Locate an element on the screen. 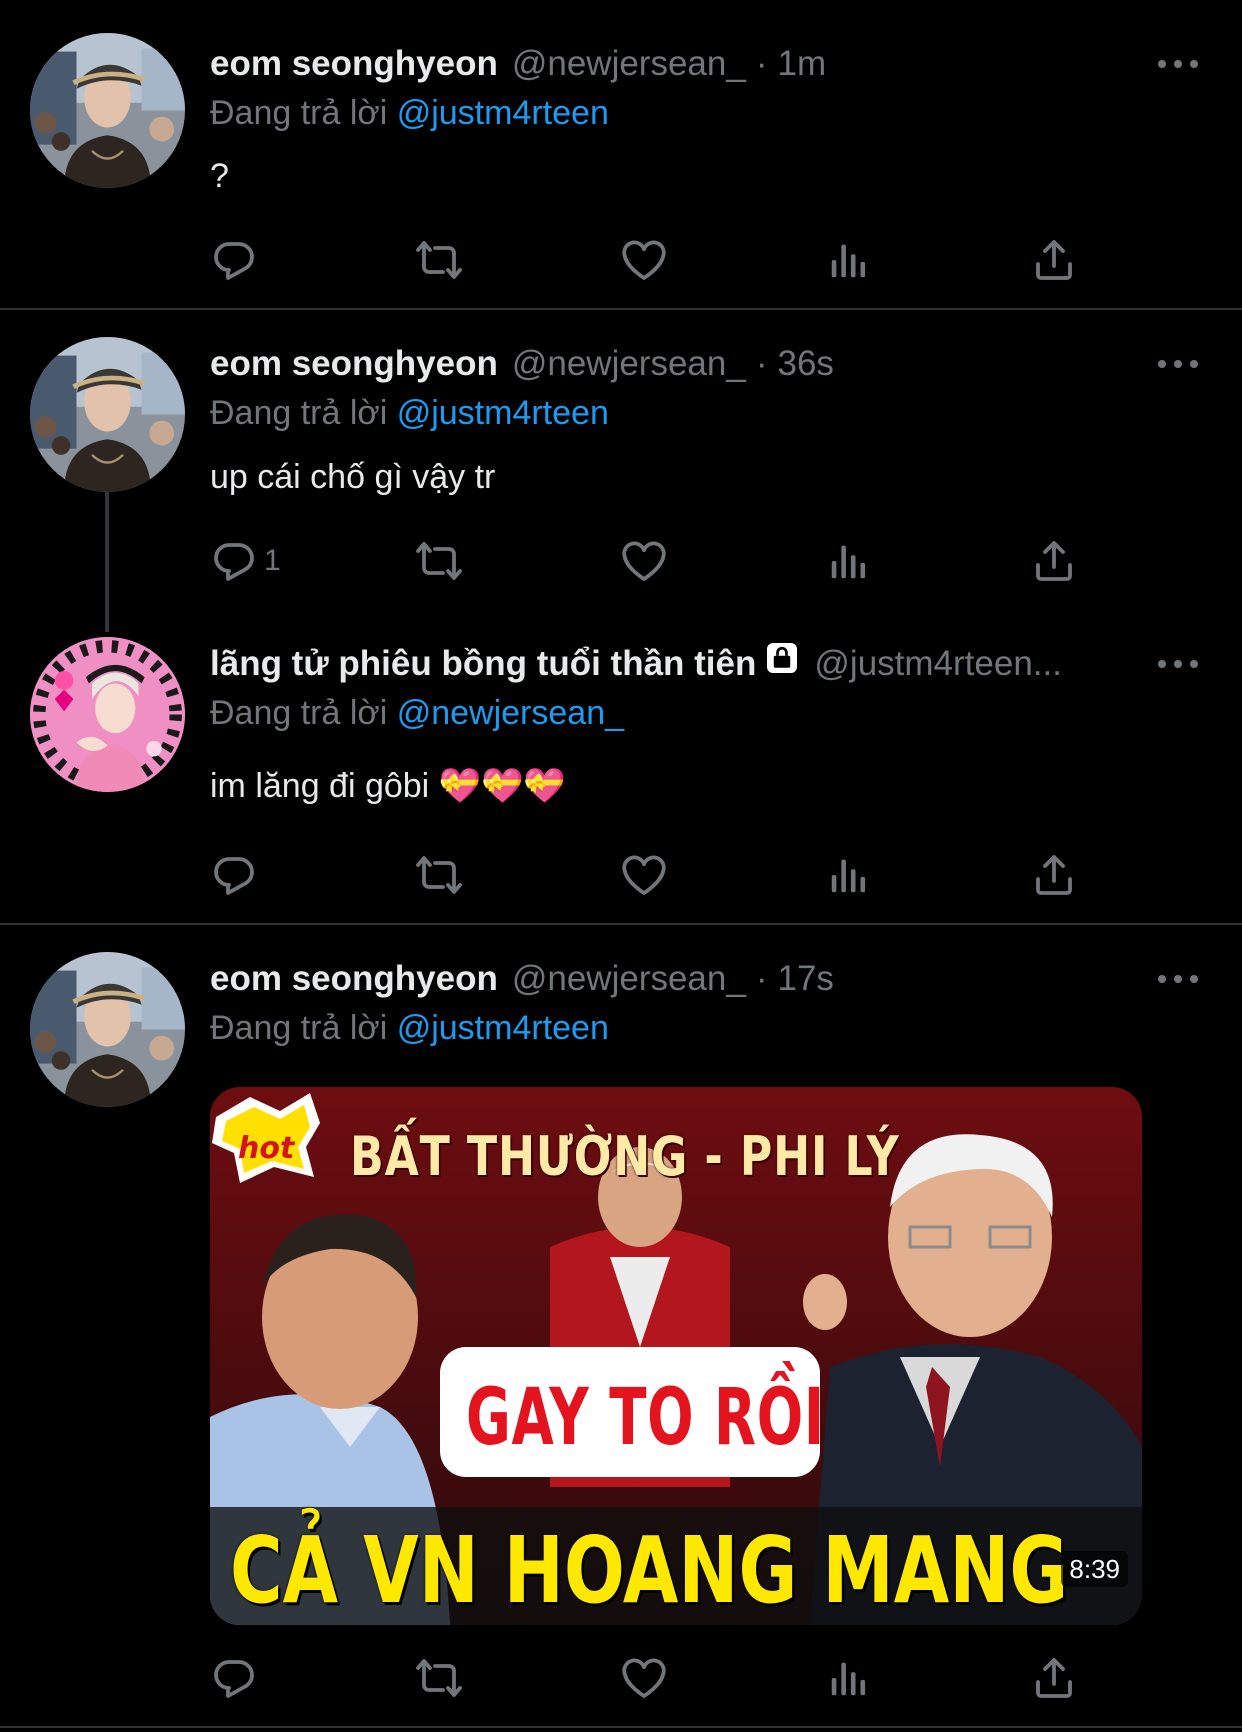  thumbnail-headline-top: BẤT THƯỜNG - PHI LÝ is located at coordinates (625, 1156).